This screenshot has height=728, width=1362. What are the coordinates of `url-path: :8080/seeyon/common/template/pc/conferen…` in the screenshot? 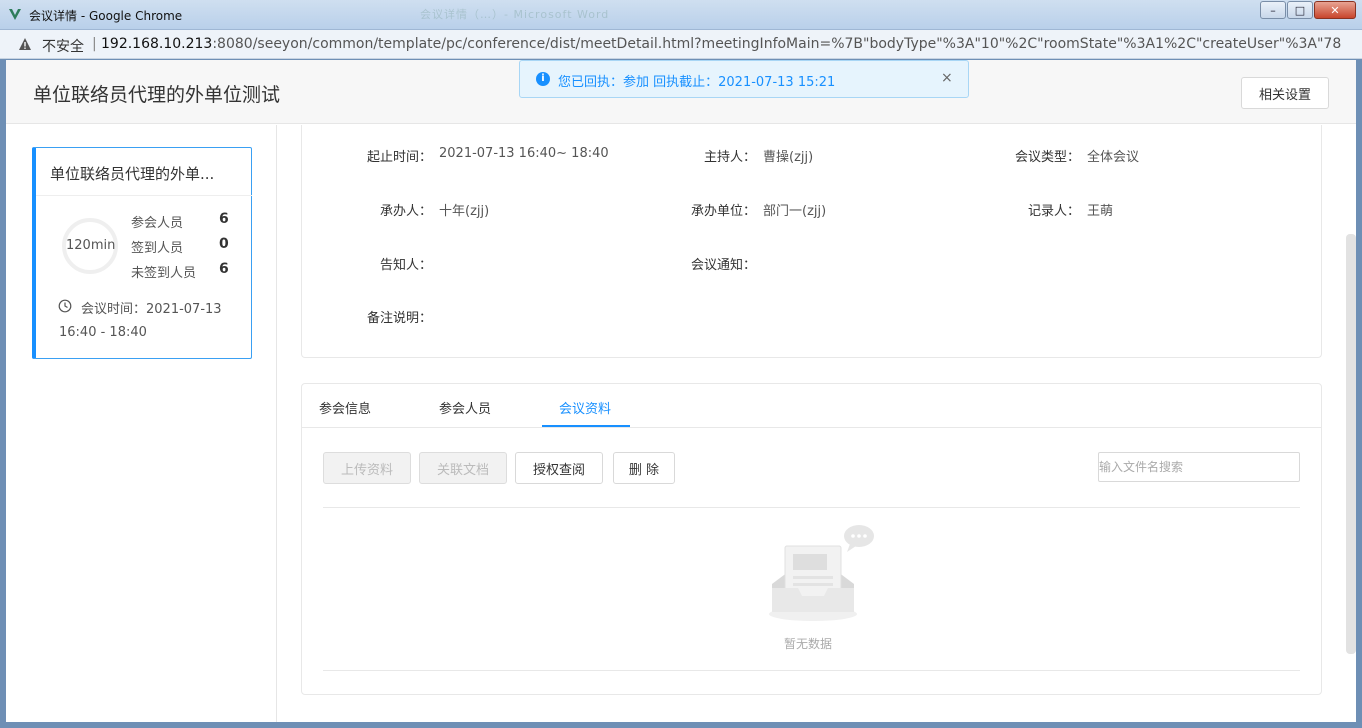 It's located at (776, 44).